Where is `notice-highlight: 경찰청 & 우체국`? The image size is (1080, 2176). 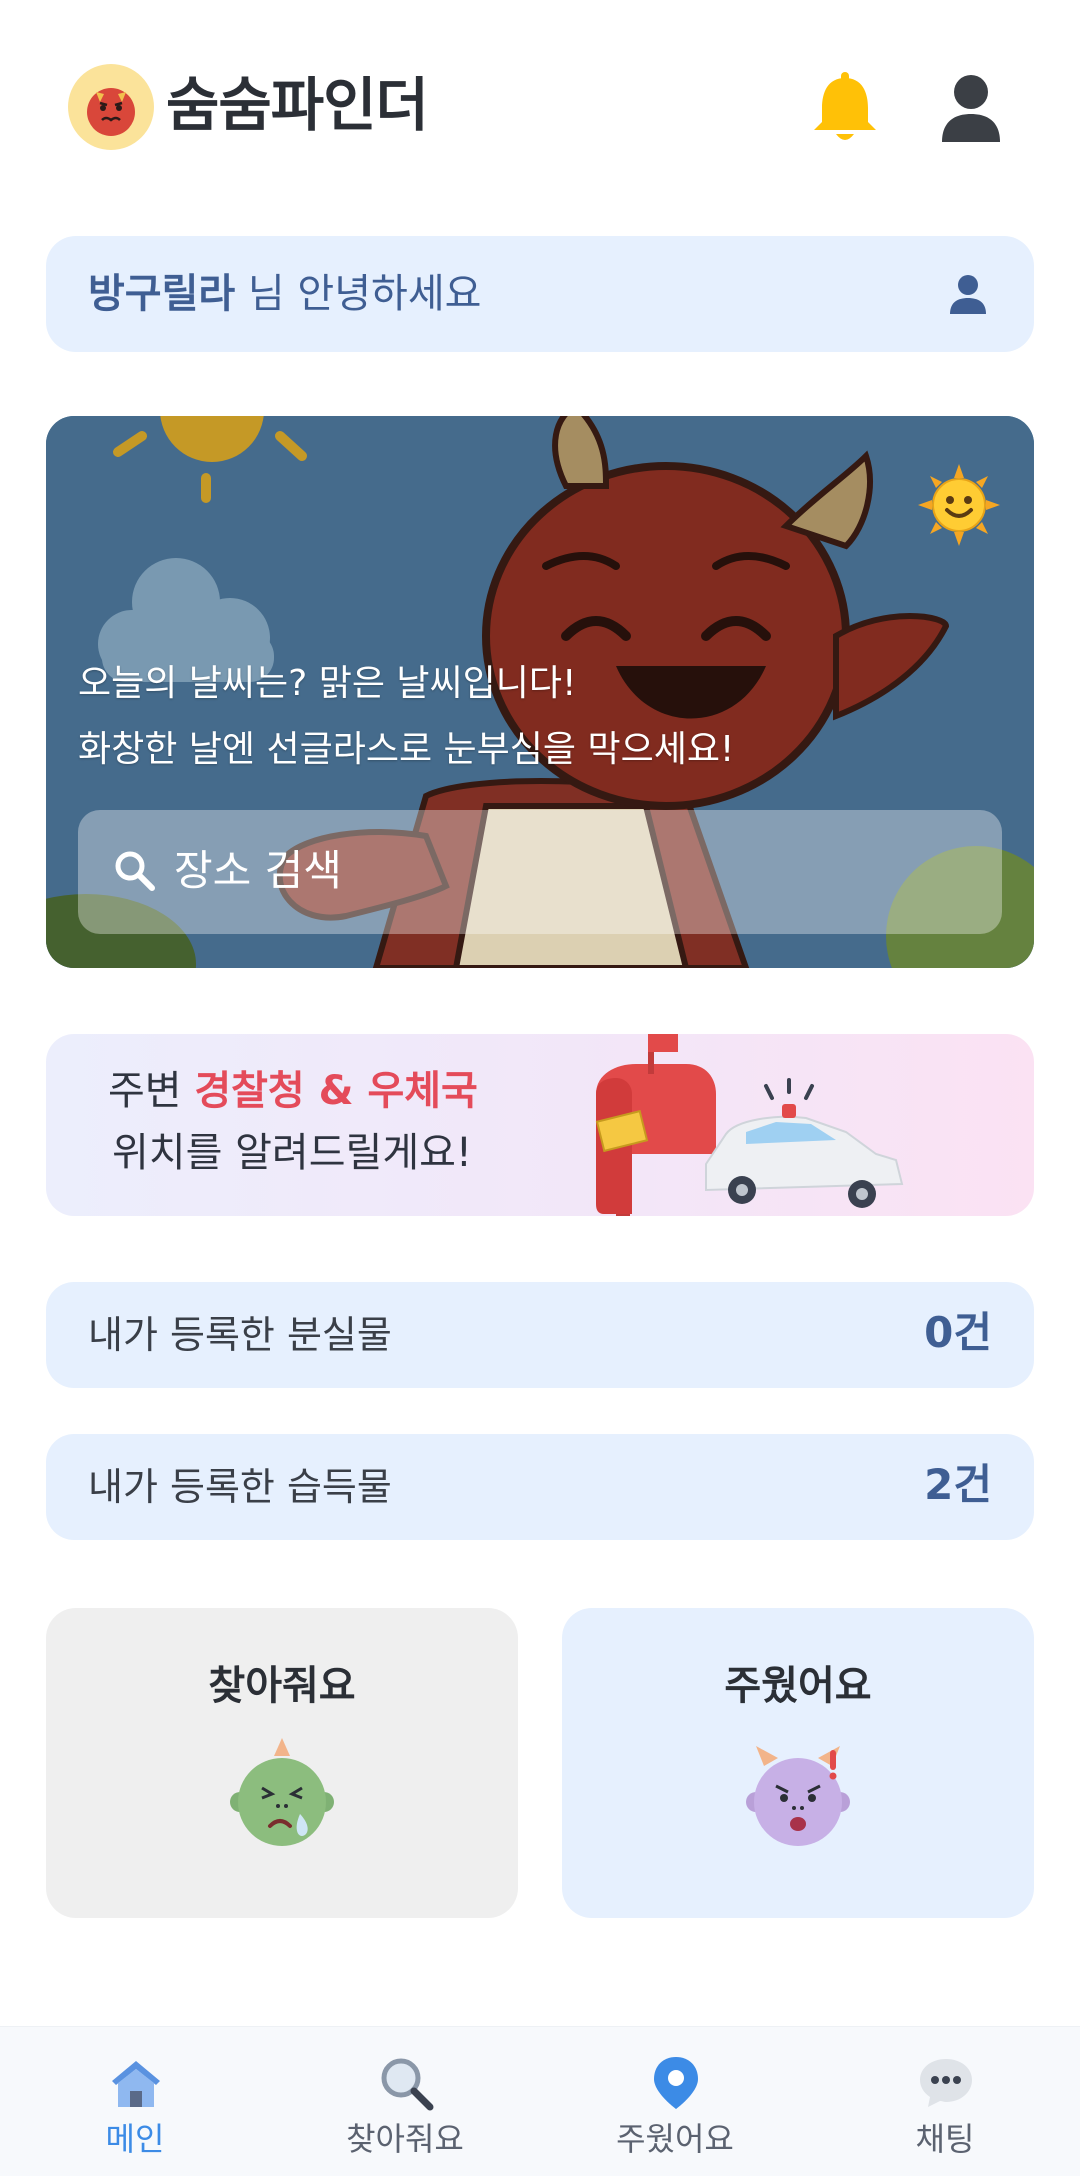 notice-highlight: 경찰청 & 우체국 is located at coordinates (336, 1091).